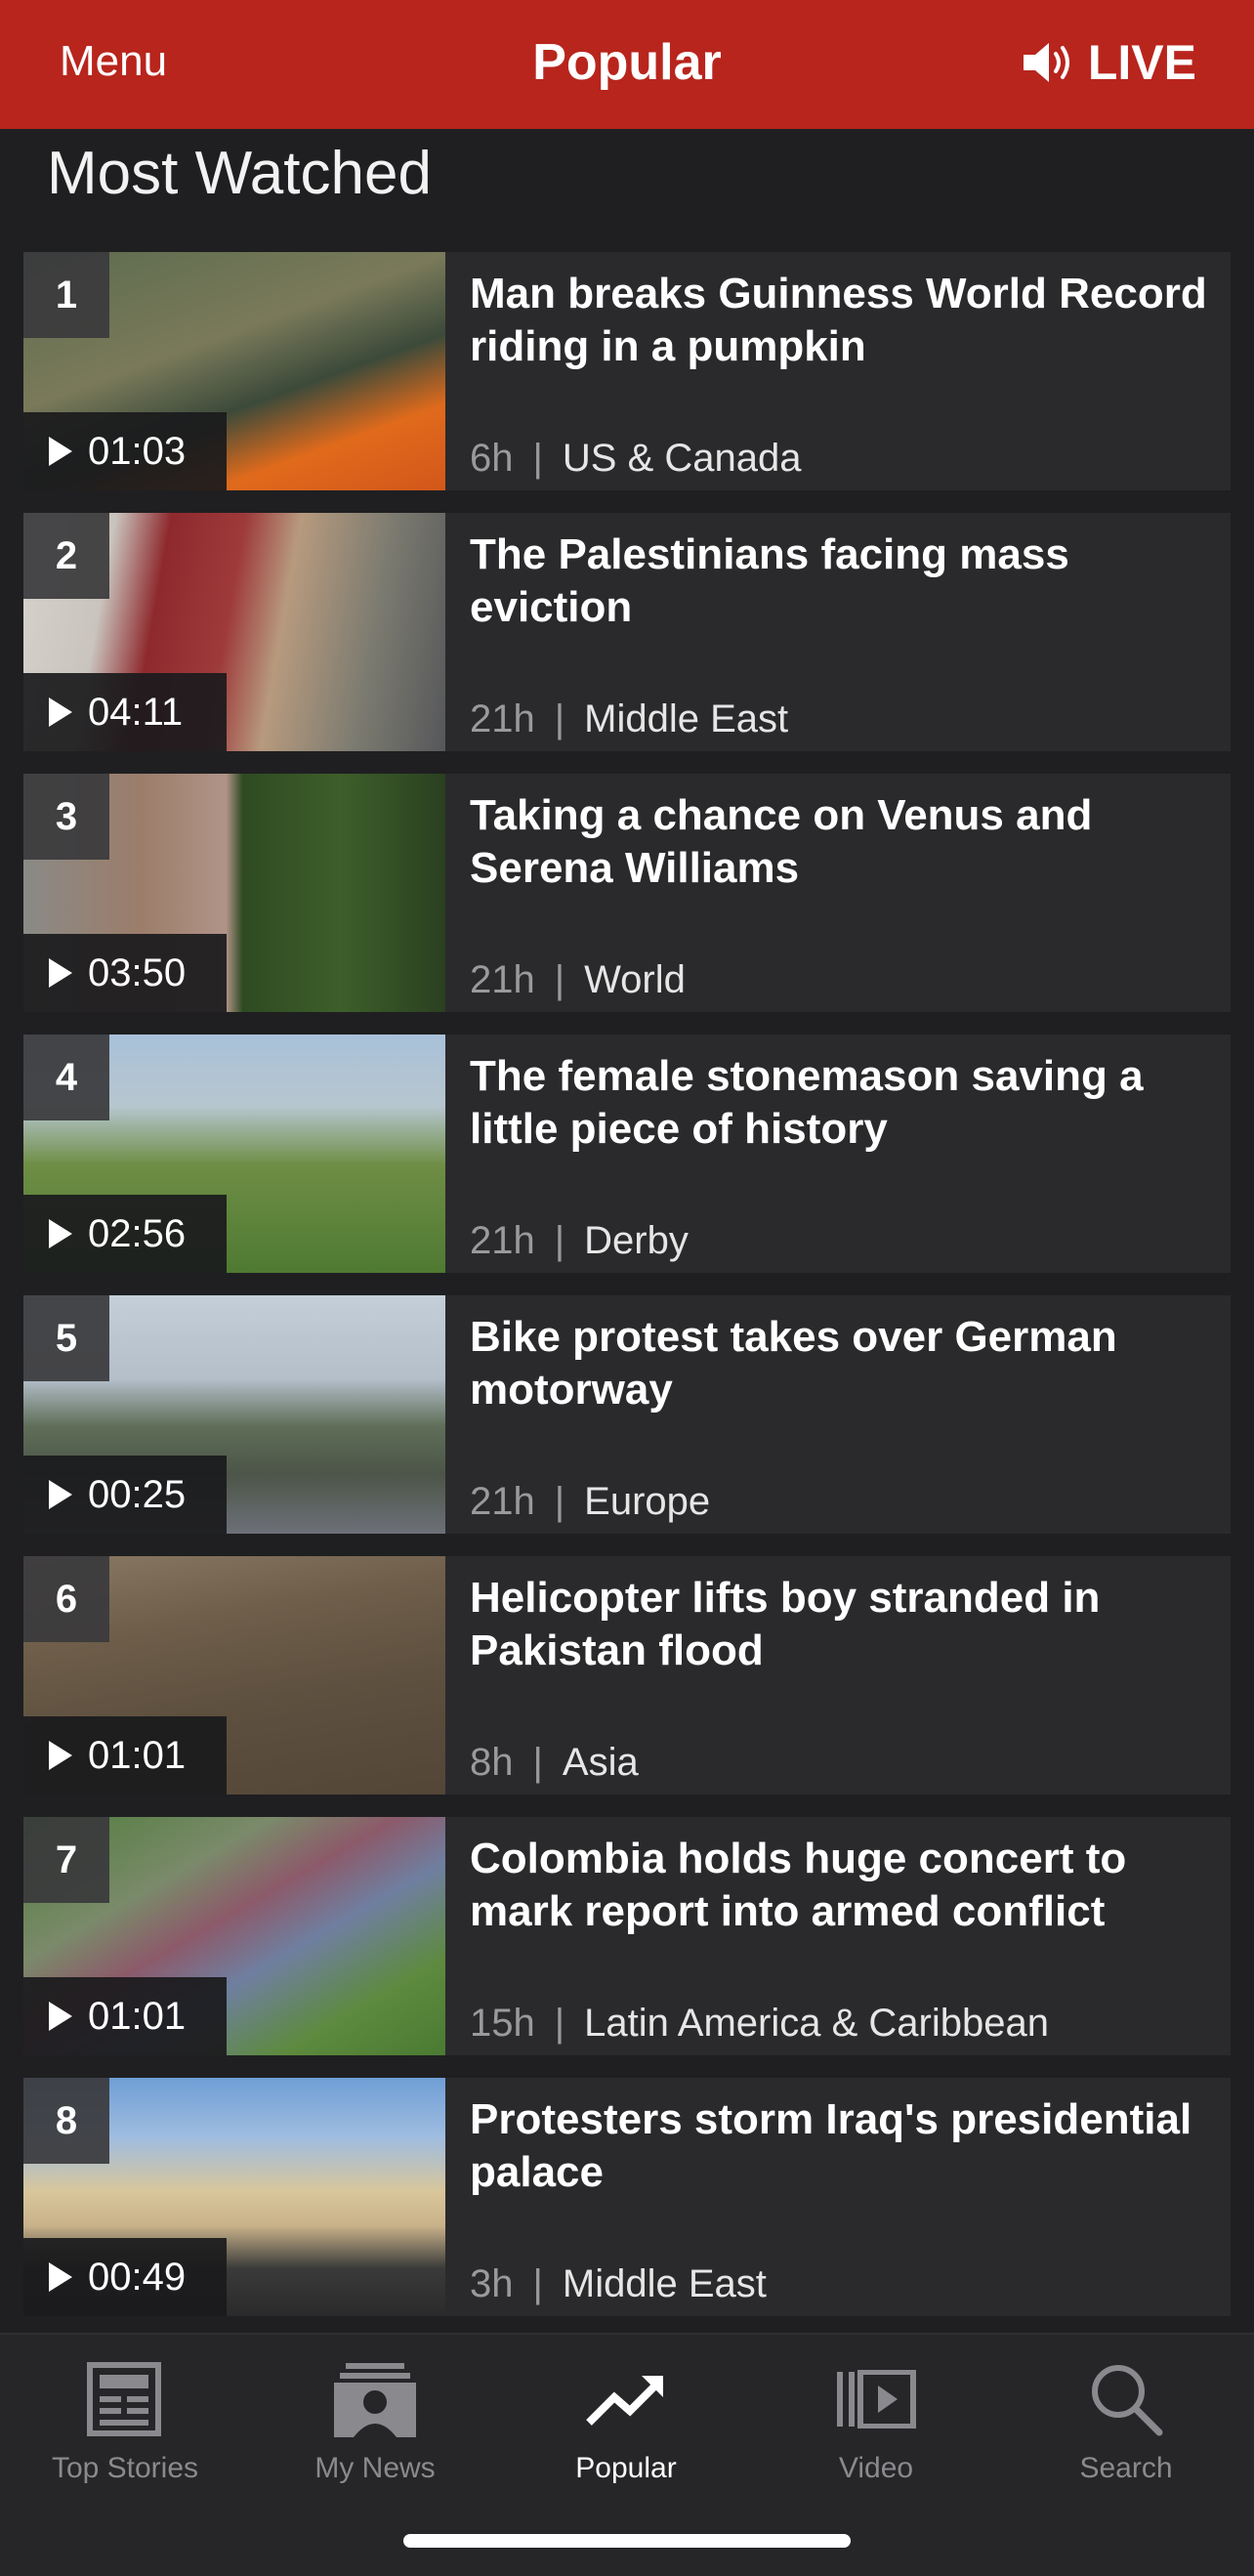 The width and height of the screenshot is (1254, 2576). I want to click on rank-badge: 6, so click(66, 1599).